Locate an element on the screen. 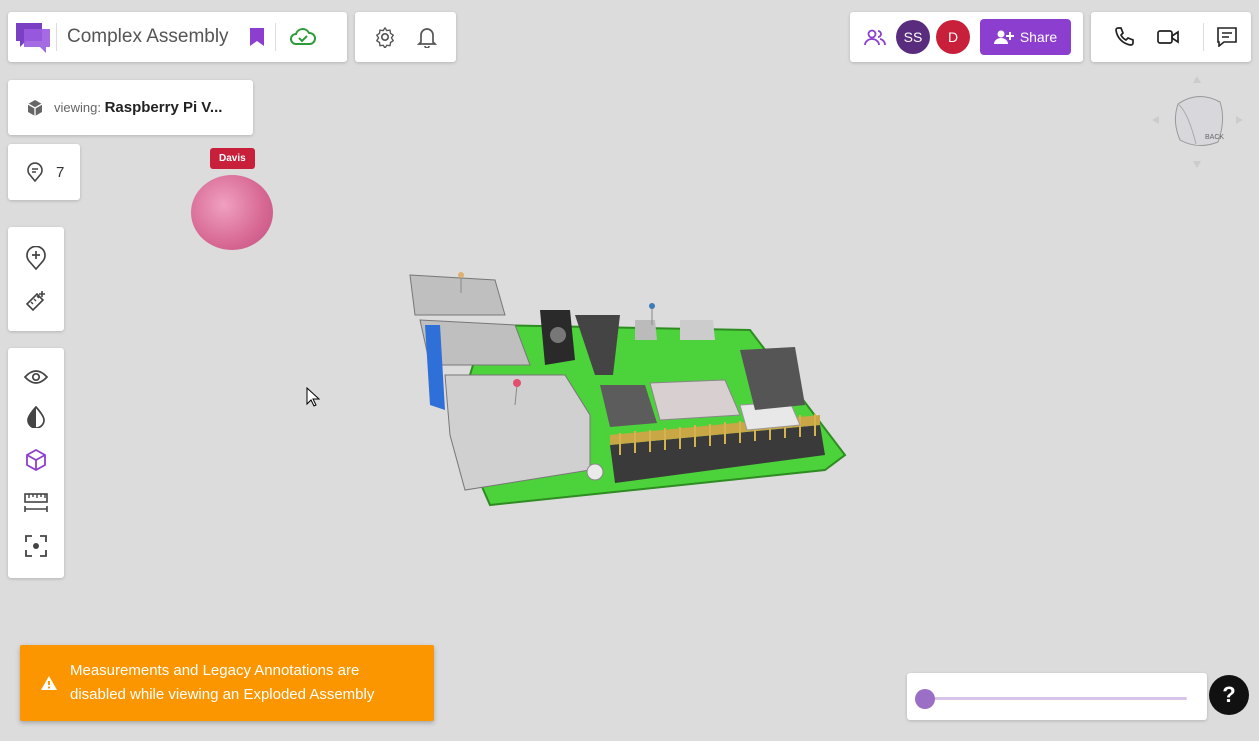 Image resolution: width=1259 pixels, height=741 pixels. annotation-count: 7 is located at coordinates (60, 172).